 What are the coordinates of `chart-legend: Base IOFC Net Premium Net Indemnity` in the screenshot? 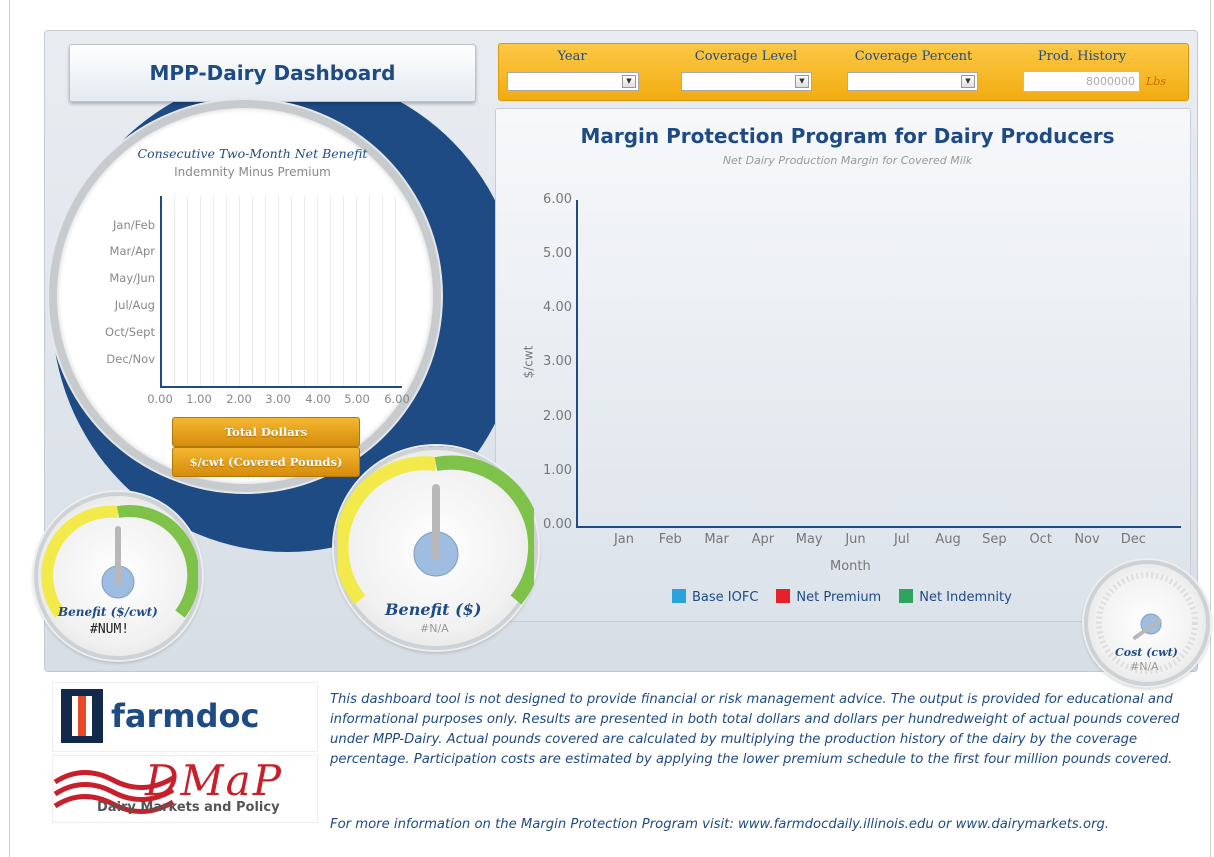 It's located at (847, 597).